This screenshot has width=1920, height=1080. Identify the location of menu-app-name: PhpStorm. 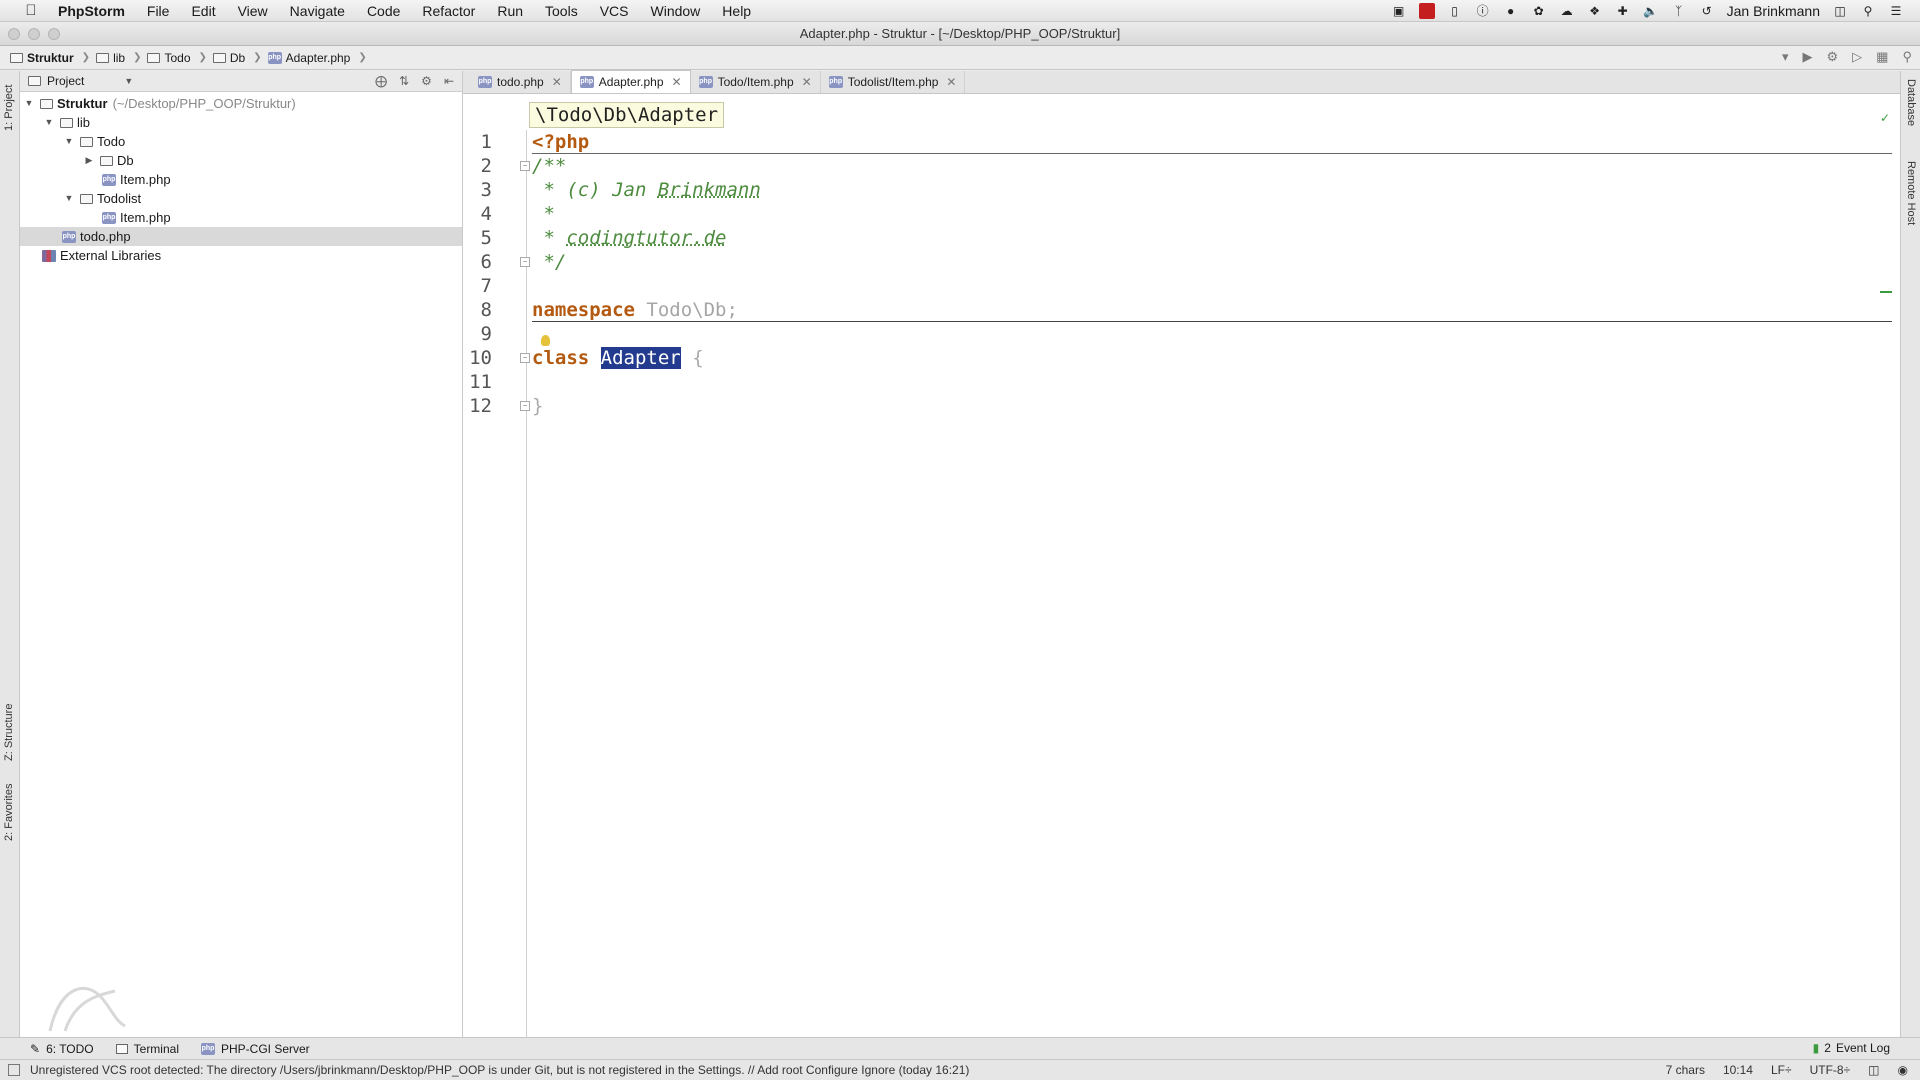
(90, 11).